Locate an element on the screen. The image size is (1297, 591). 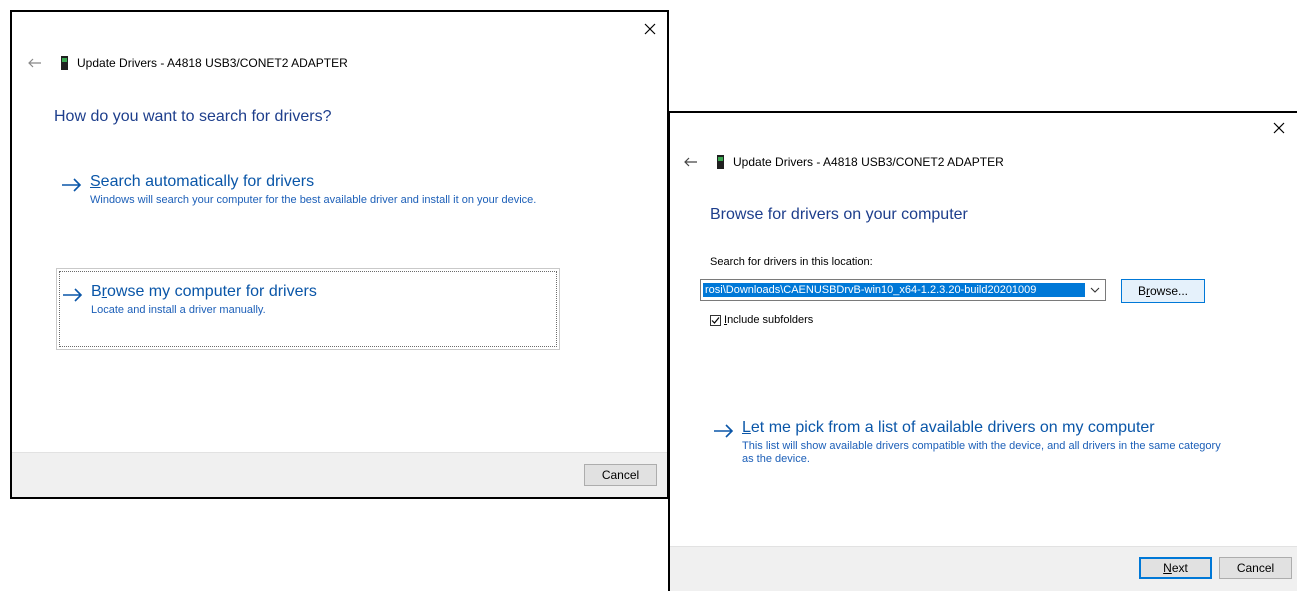
include-subfolders-checkbox is located at coordinates (715, 320).